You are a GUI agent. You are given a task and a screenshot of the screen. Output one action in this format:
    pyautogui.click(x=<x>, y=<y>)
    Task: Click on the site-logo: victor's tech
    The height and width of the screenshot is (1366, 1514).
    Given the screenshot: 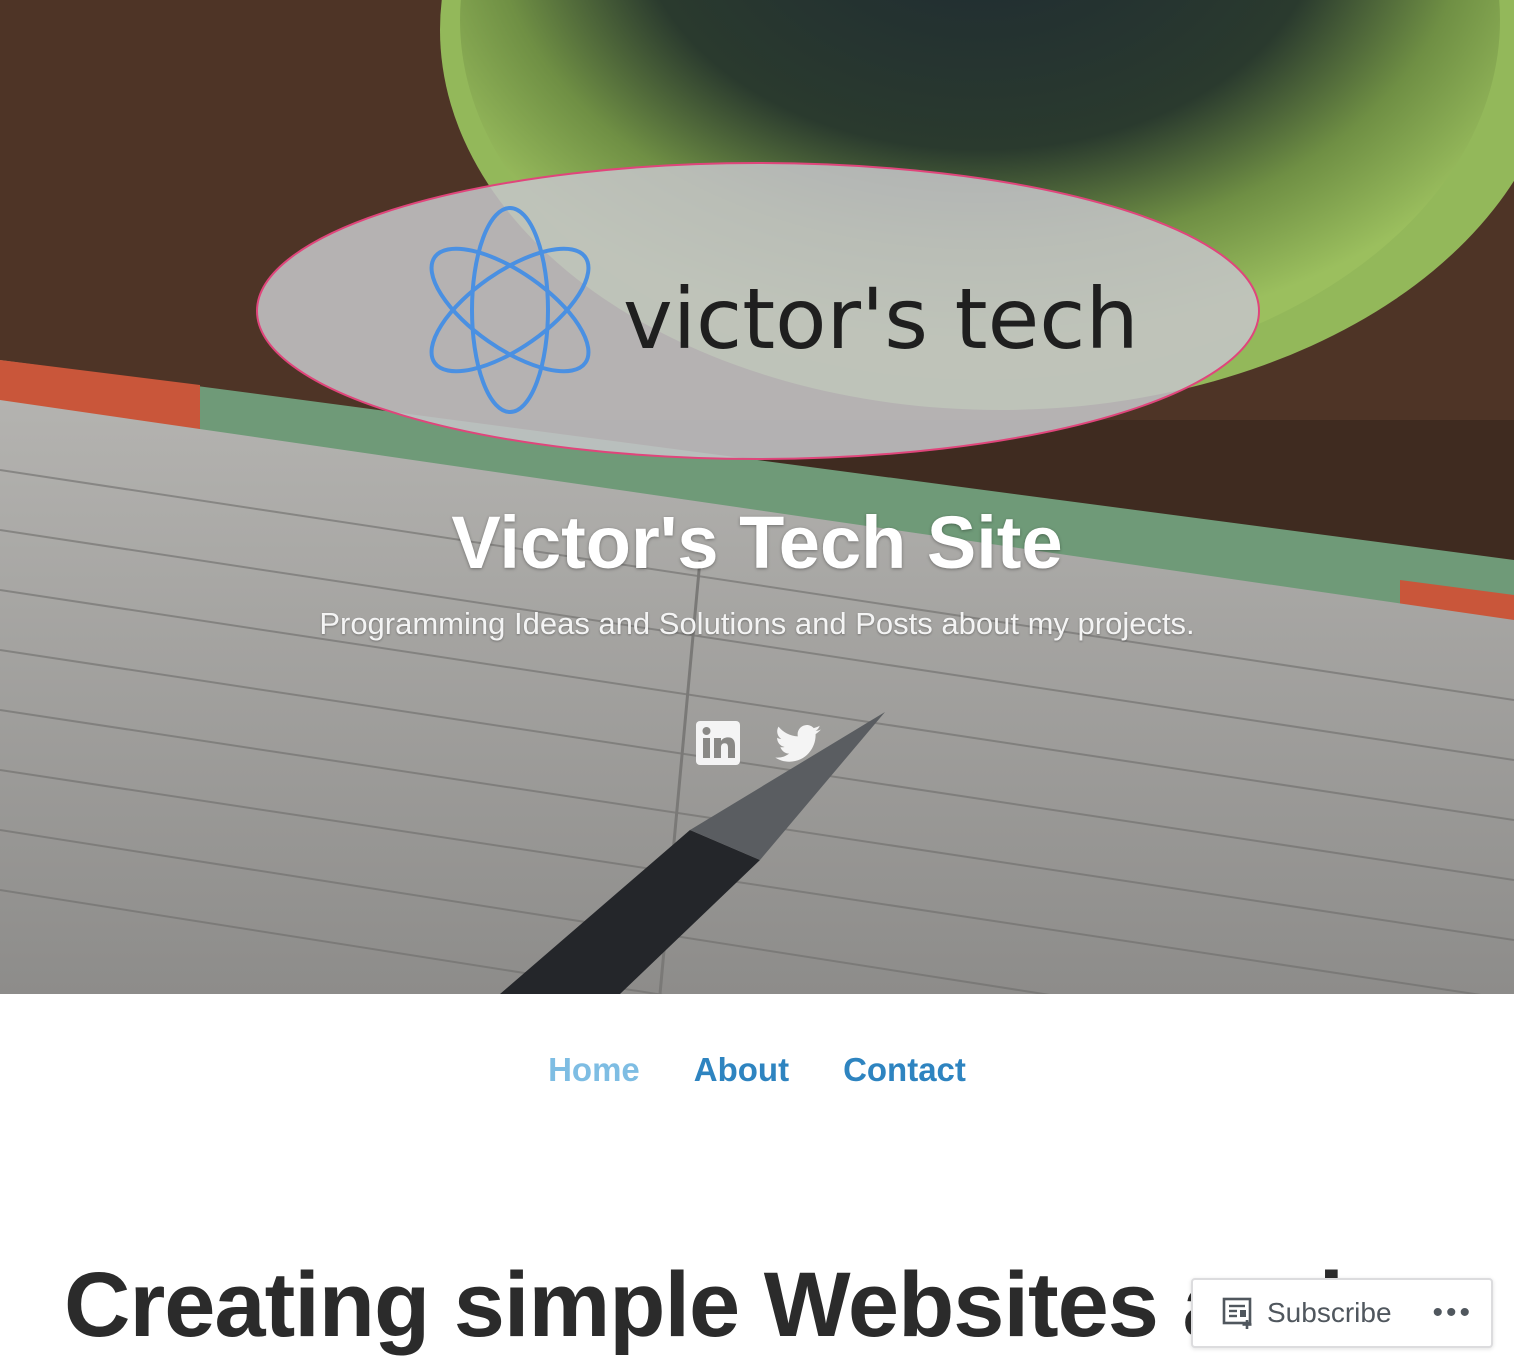 What is the action you would take?
    pyautogui.click(x=758, y=311)
    